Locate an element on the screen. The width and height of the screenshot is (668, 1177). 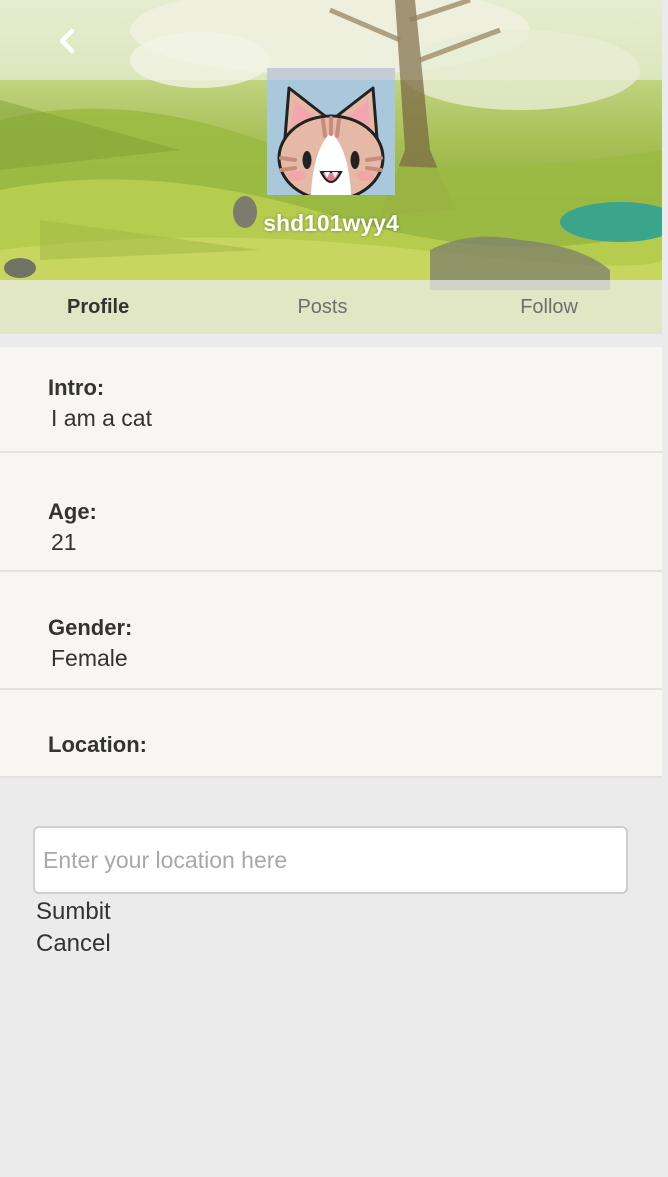
list-item-intro: Intro: I am a cat is located at coordinates (331, 400).